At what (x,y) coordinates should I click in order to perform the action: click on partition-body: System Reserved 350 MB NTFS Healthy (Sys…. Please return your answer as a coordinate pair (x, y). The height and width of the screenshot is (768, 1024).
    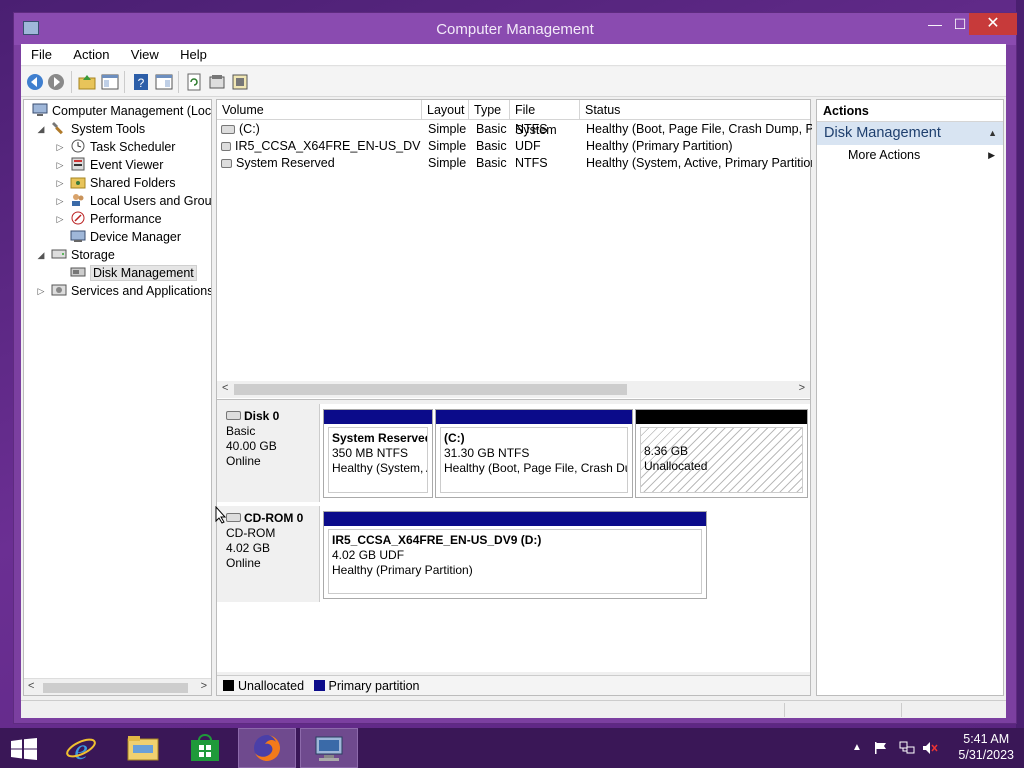
    Looking at the image, I should click on (378, 460).